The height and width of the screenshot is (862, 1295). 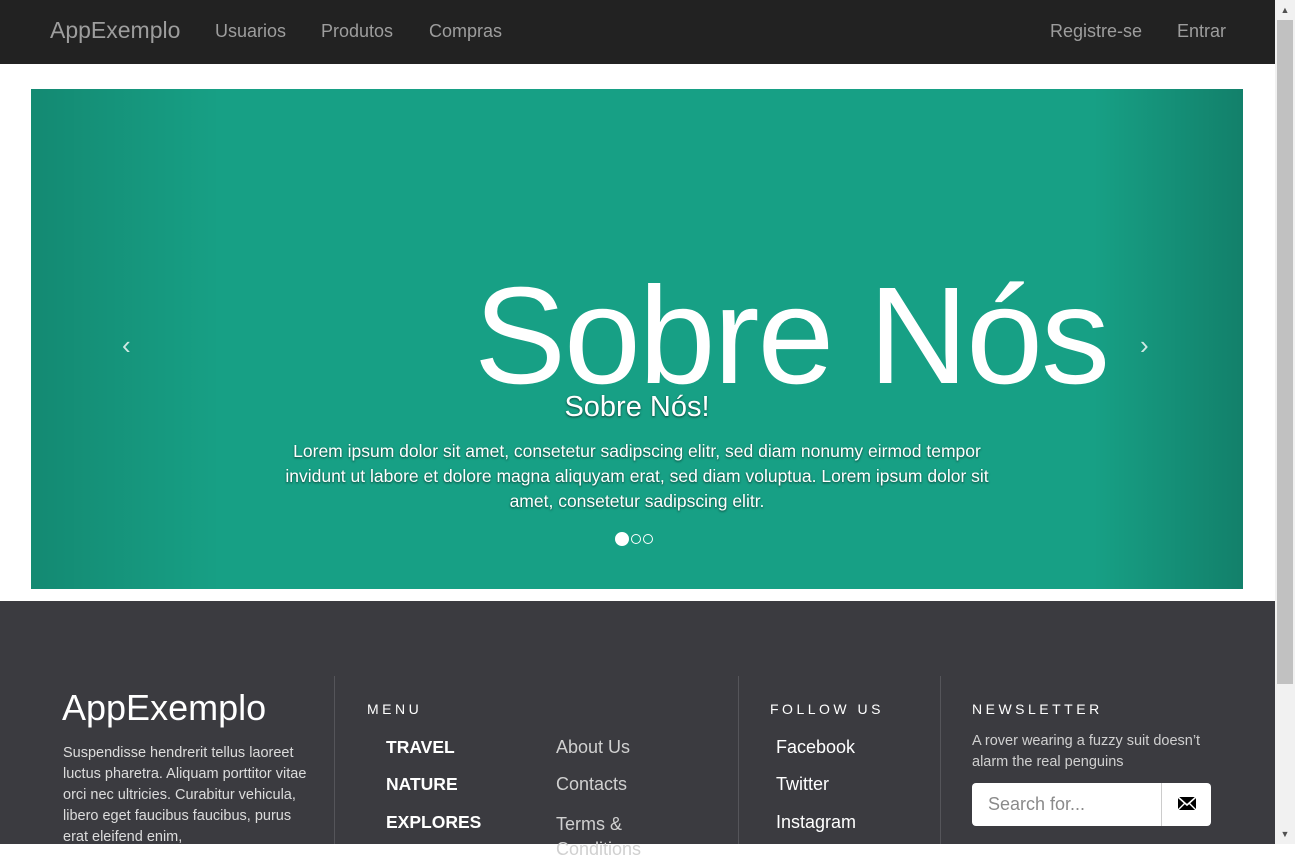 I want to click on slide-image-text: Sobre Nós, so click(x=792, y=336).